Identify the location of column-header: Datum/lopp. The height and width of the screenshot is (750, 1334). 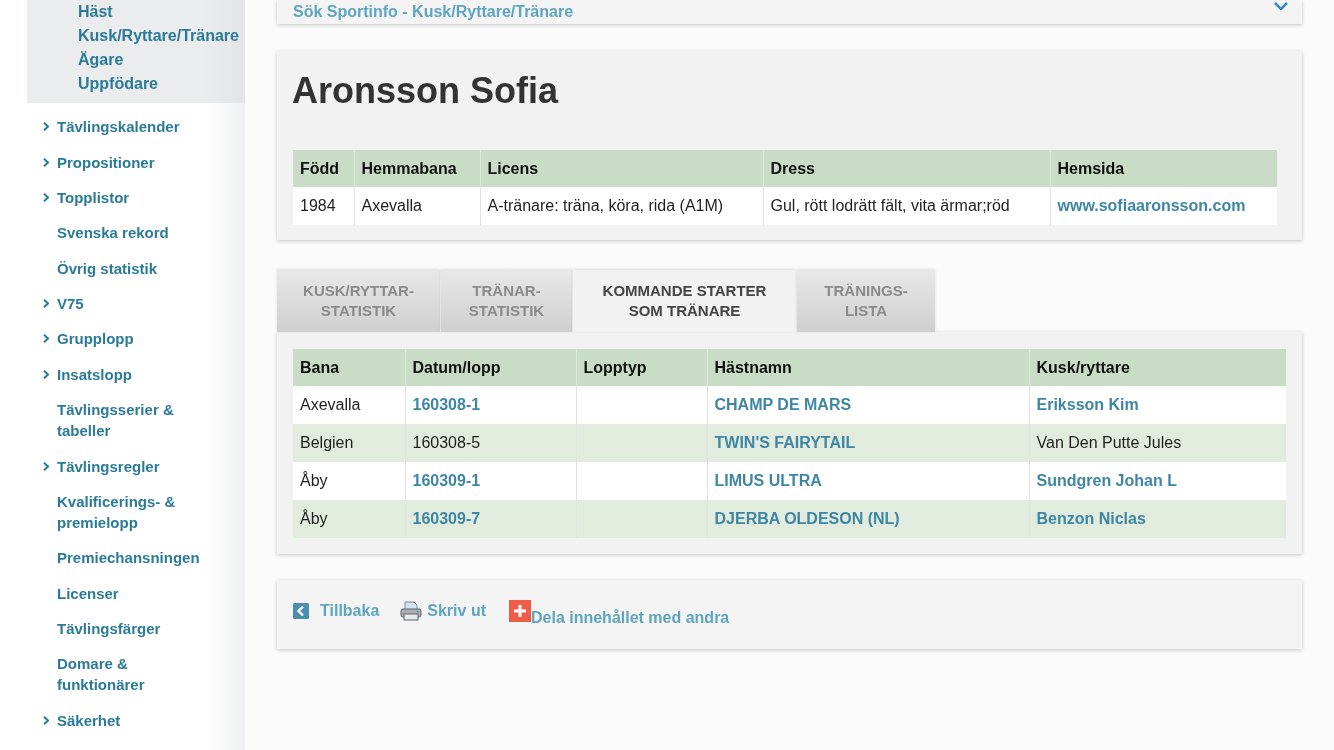
(490, 367).